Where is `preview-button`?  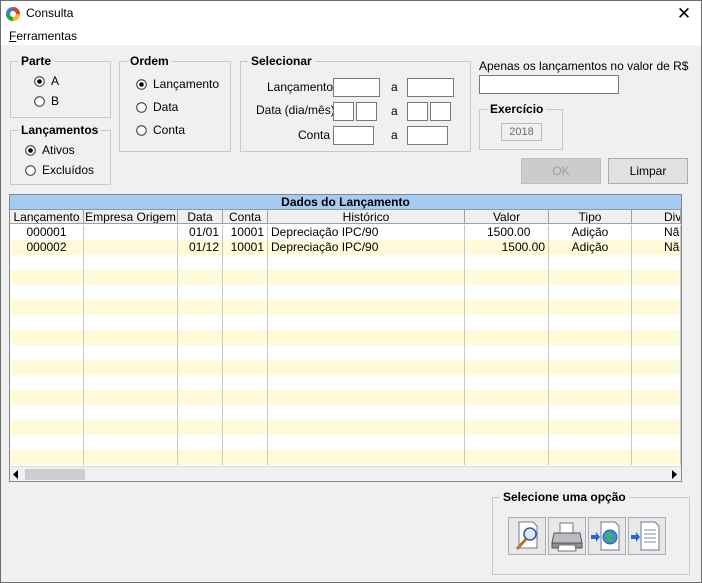 preview-button is located at coordinates (527, 536).